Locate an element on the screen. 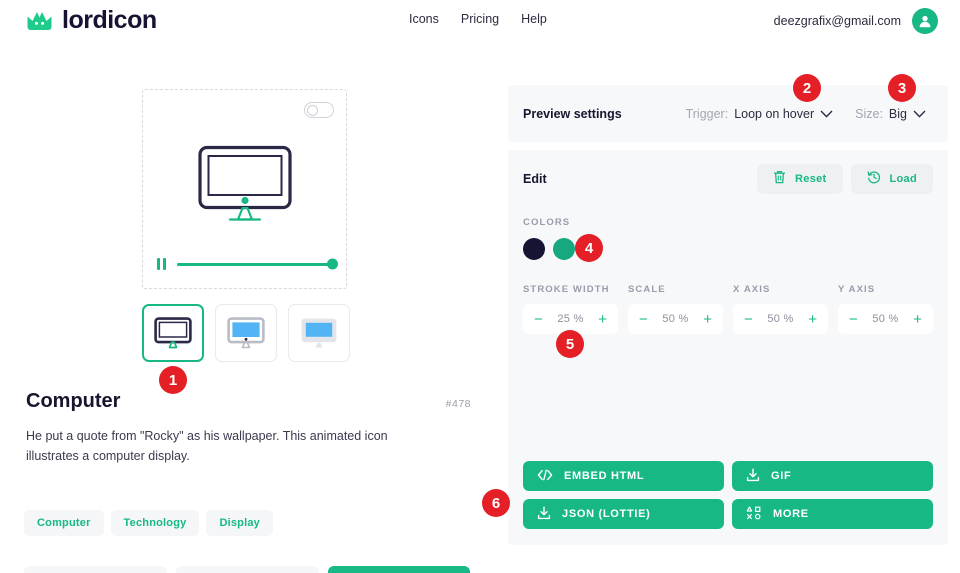 The width and height of the screenshot is (960, 573). x-axis-field: X AXIS − 50 % + is located at coordinates (780, 309).